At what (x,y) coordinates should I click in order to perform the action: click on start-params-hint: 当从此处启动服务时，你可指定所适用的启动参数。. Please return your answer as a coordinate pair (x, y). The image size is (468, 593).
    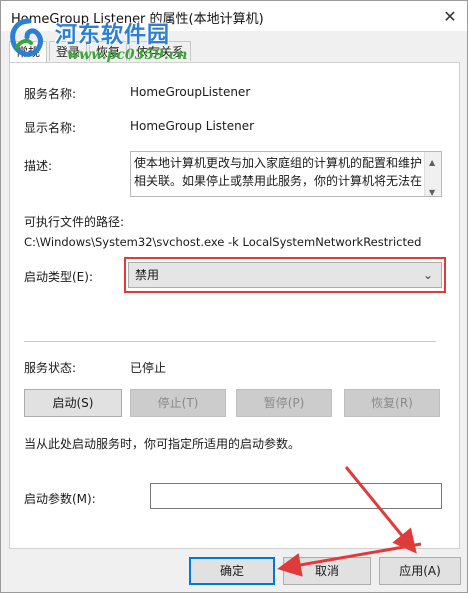
    Looking at the image, I should click on (162, 444).